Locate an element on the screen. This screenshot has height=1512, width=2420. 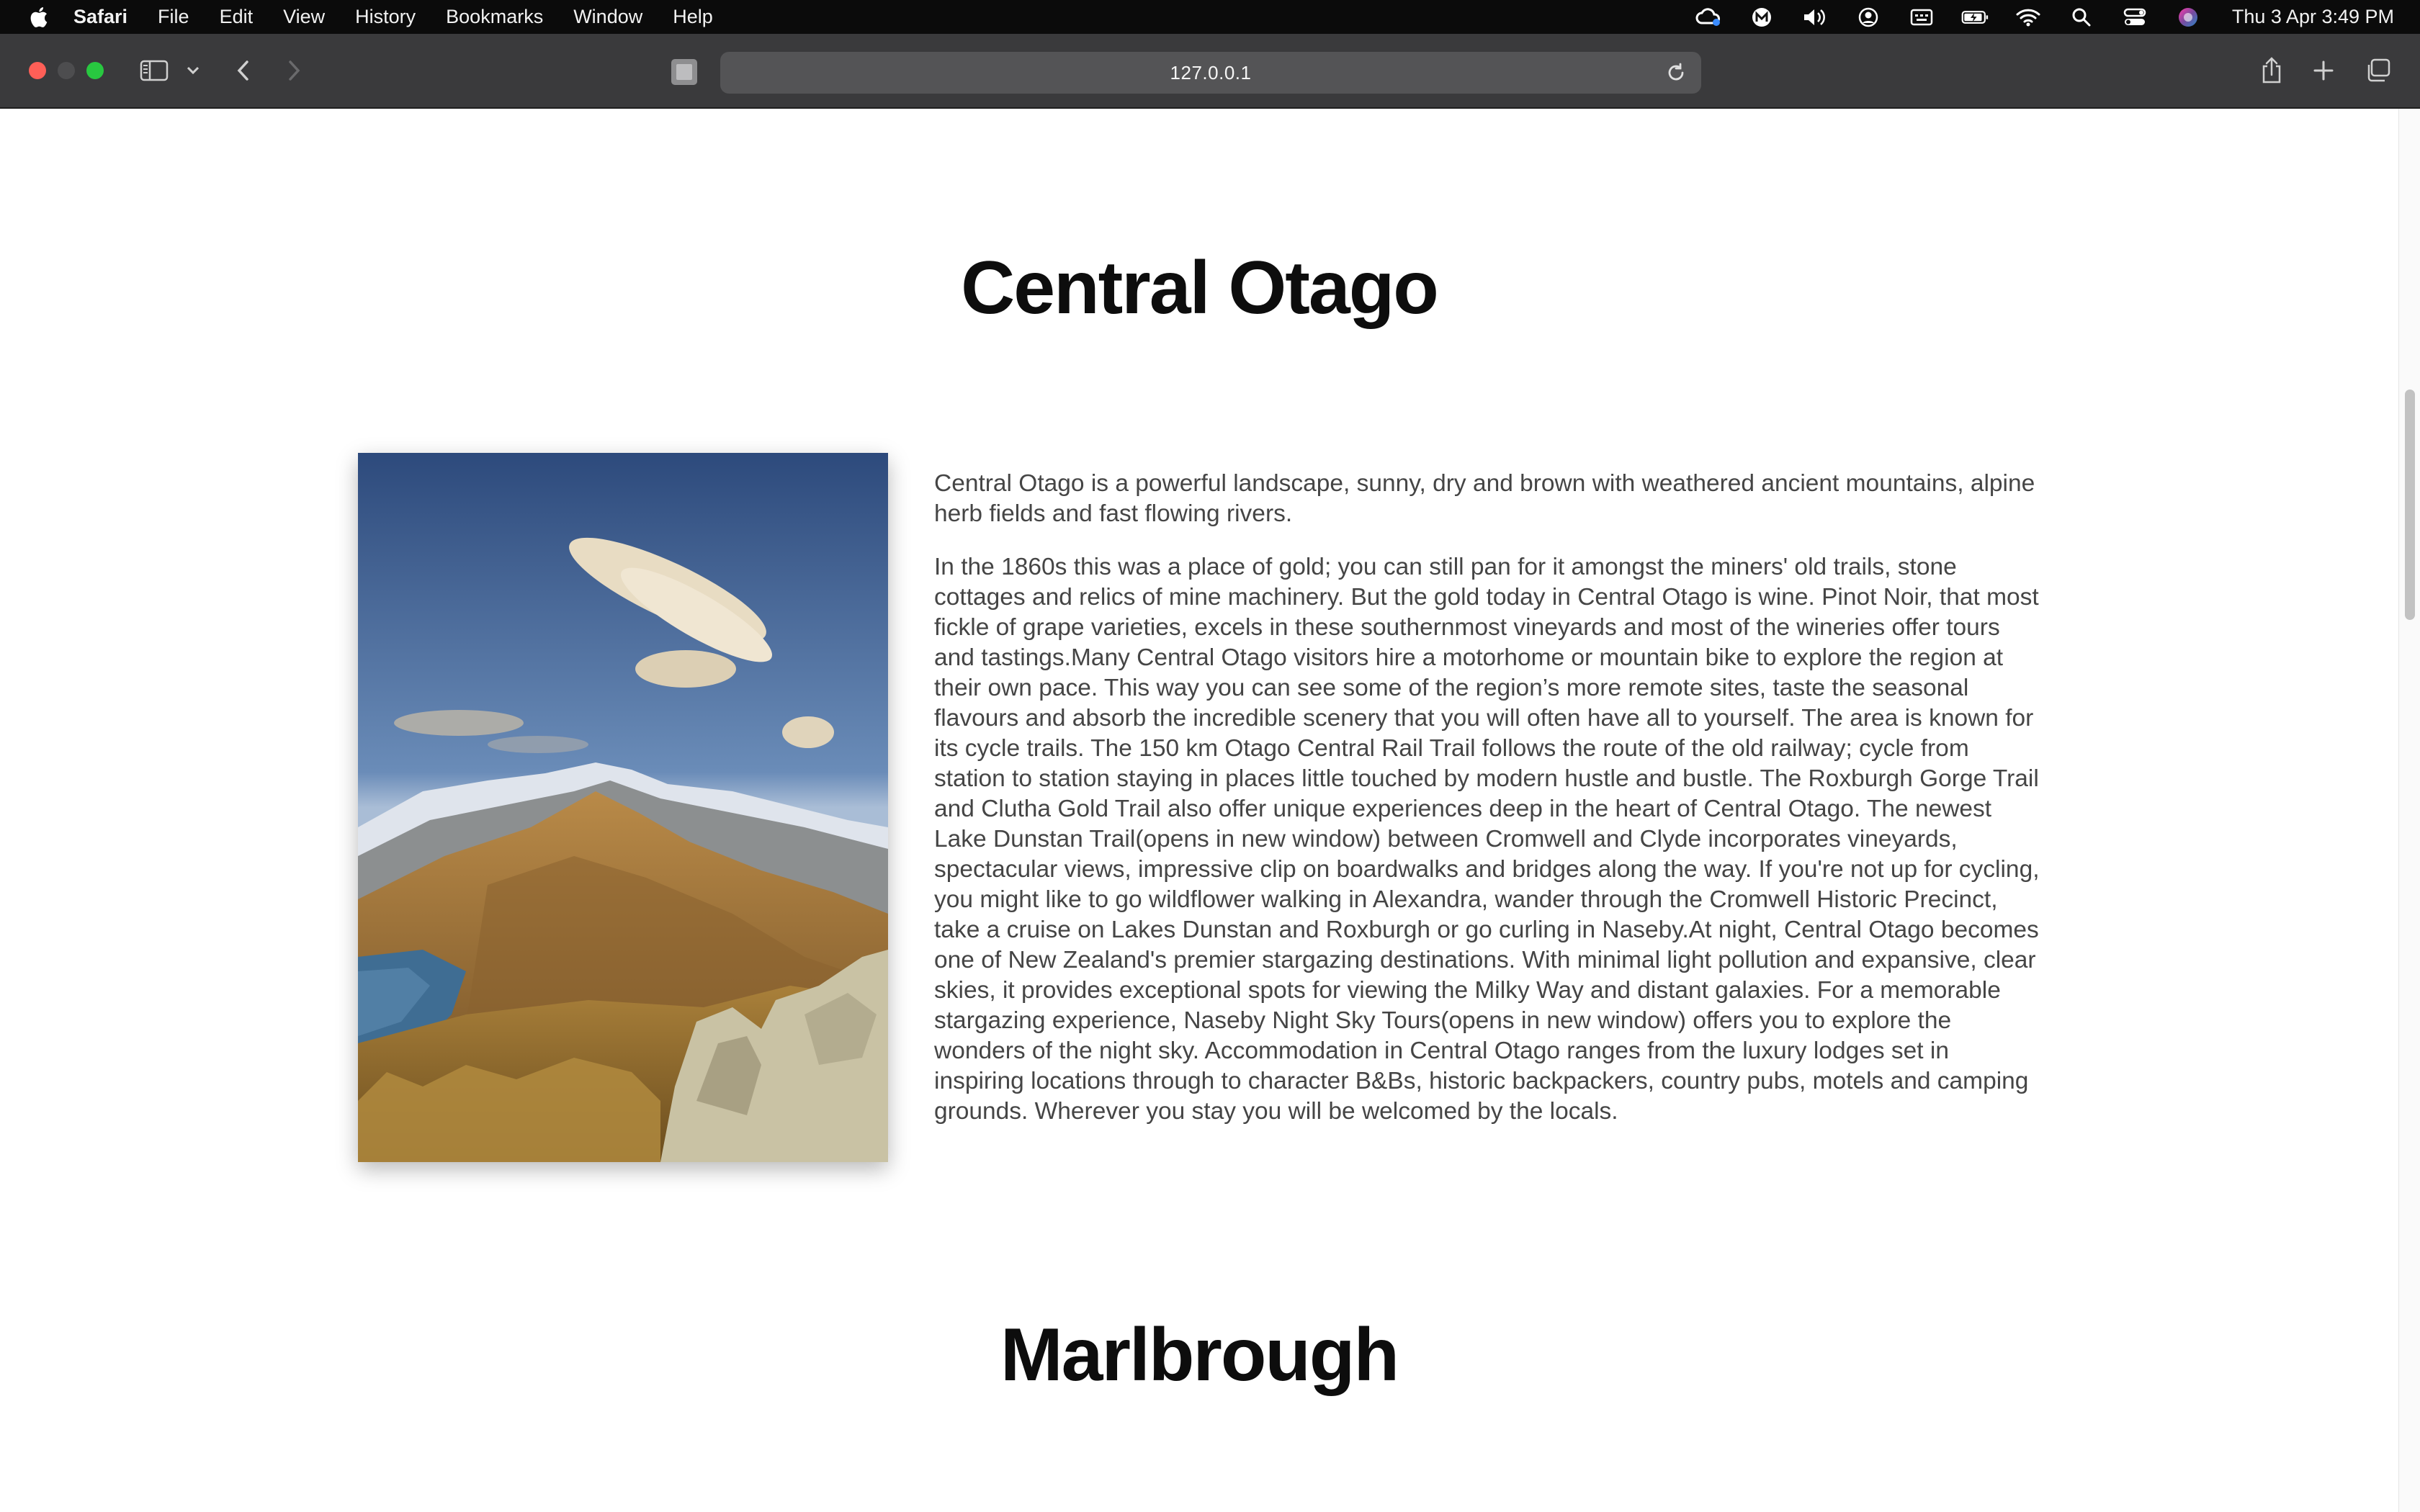
window-minimize-button is located at coordinates (66, 70).